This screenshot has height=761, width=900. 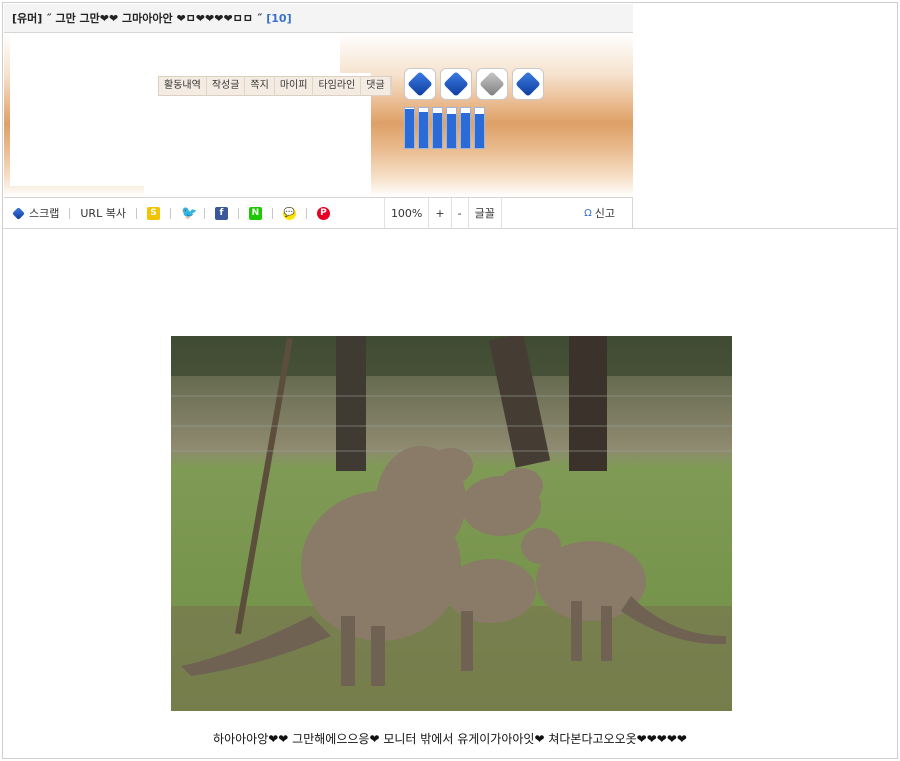 I want to click on tab-comments: 댓글, so click(x=376, y=86).